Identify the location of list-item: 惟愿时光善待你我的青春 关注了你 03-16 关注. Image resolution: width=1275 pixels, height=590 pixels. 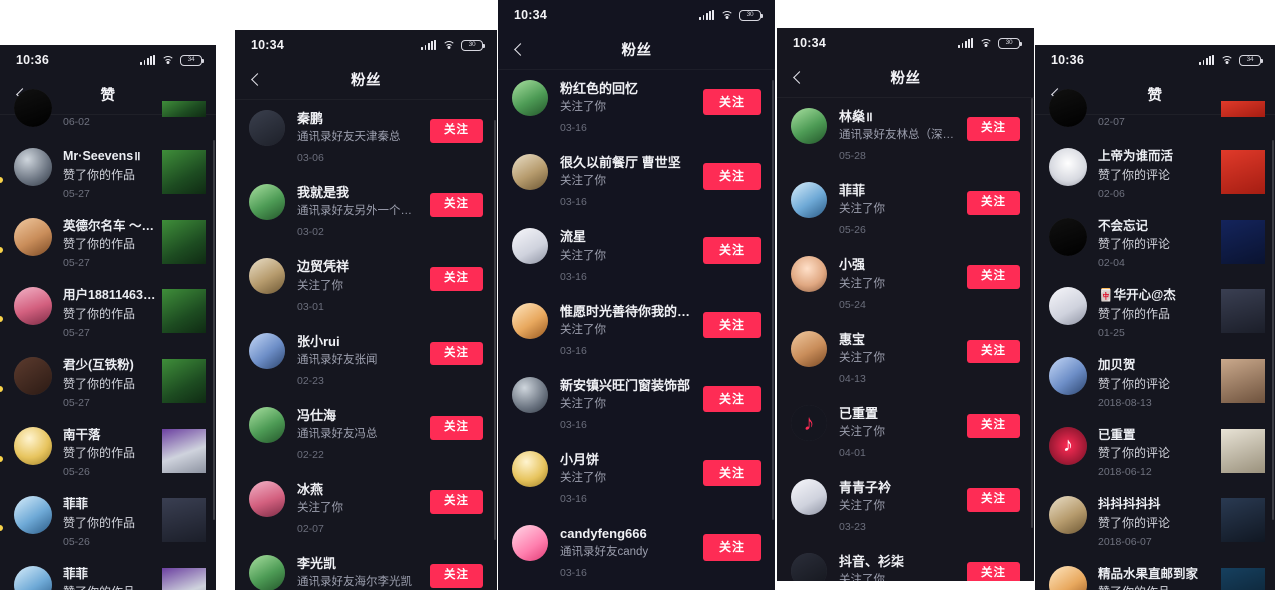
(636, 330).